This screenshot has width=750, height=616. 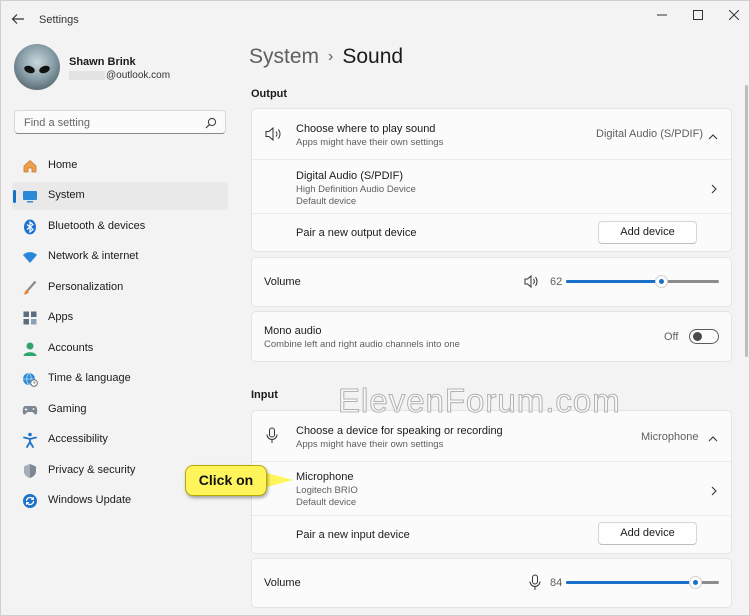 What do you see at coordinates (264, 395) in the screenshot?
I see `input-section-label: Input` at bounding box center [264, 395].